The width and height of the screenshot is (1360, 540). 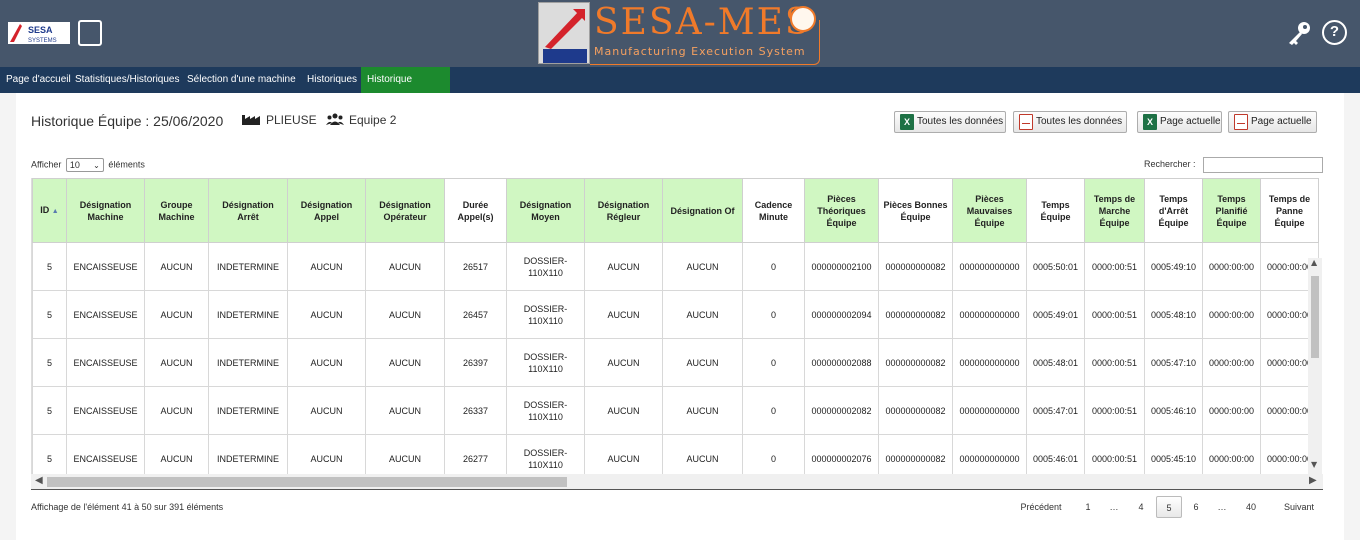 What do you see at coordinates (332, 80) in the screenshot?
I see `nav-history: Historiques` at bounding box center [332, 80].